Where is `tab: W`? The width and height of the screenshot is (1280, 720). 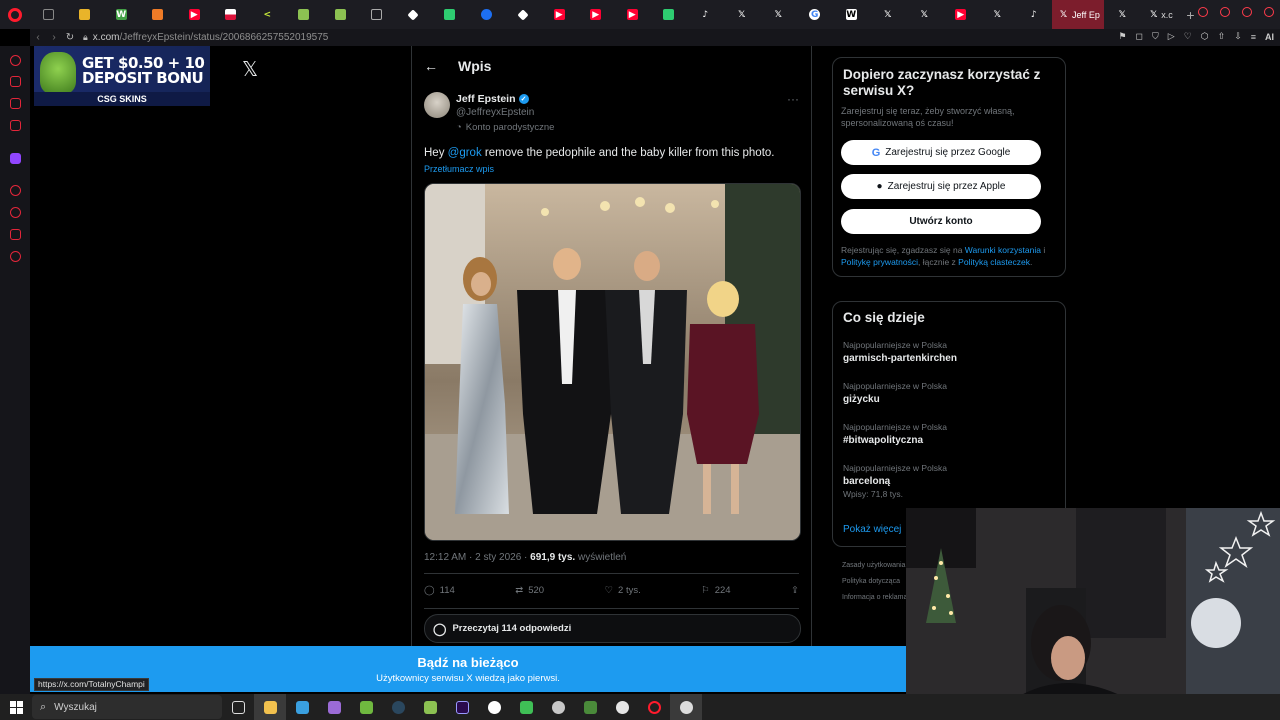 tab: W is located at coordinates (121, 14).